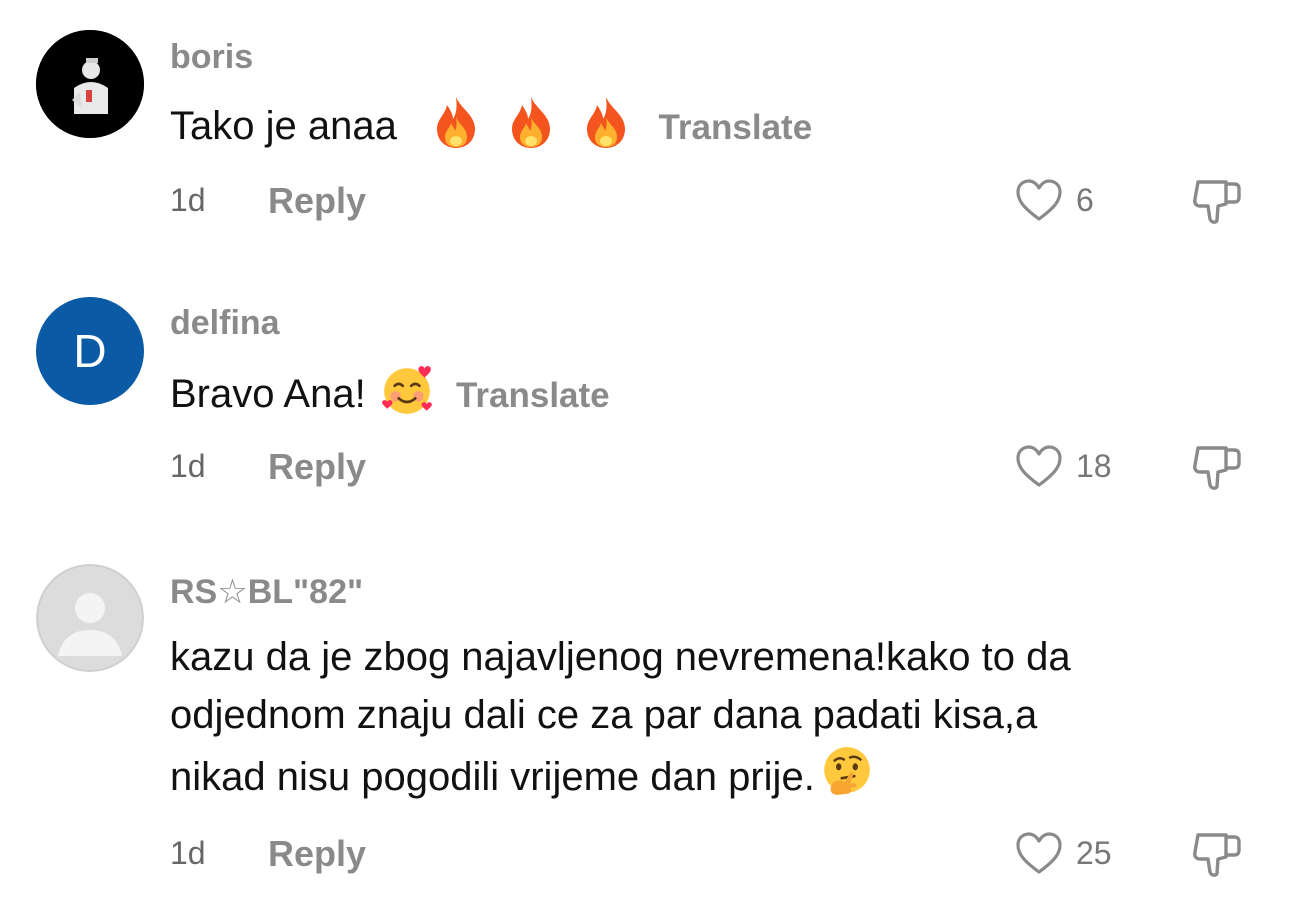  I want to click on username: RS☆BL"82", so click(266, 592).